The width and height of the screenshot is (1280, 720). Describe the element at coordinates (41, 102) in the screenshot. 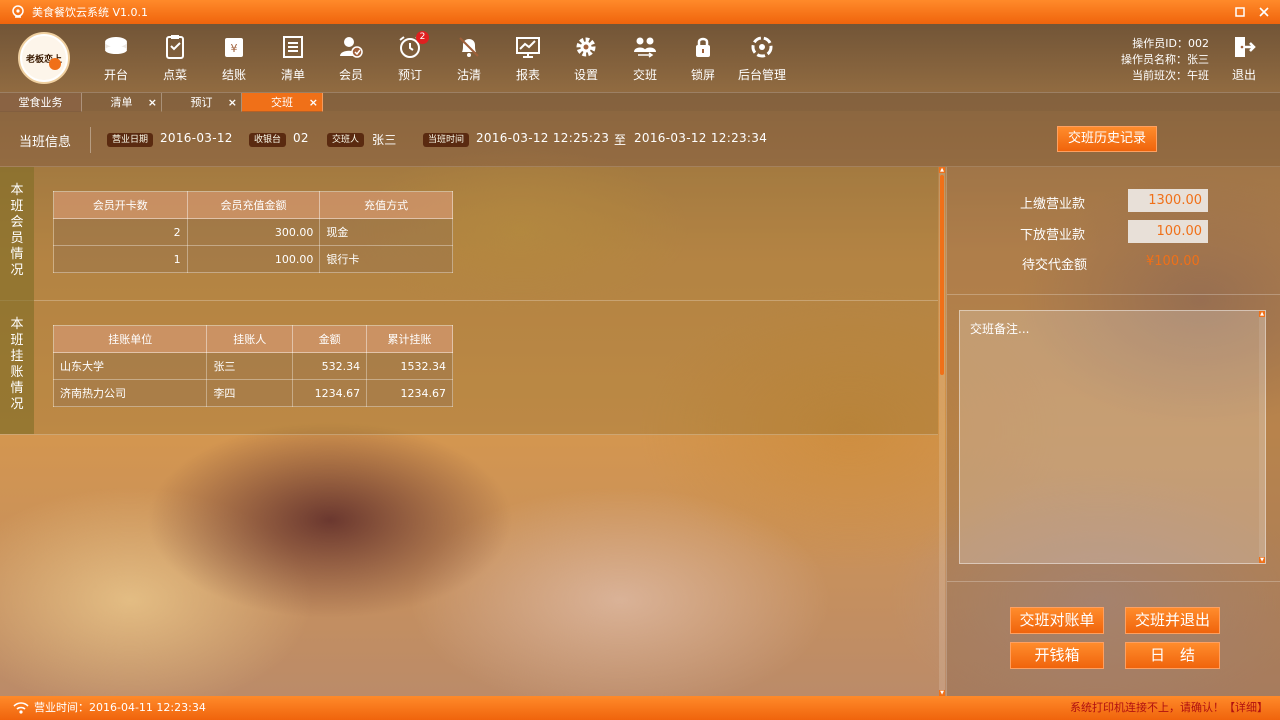

I see `tab-dine-in: 堂食业务` at that location.